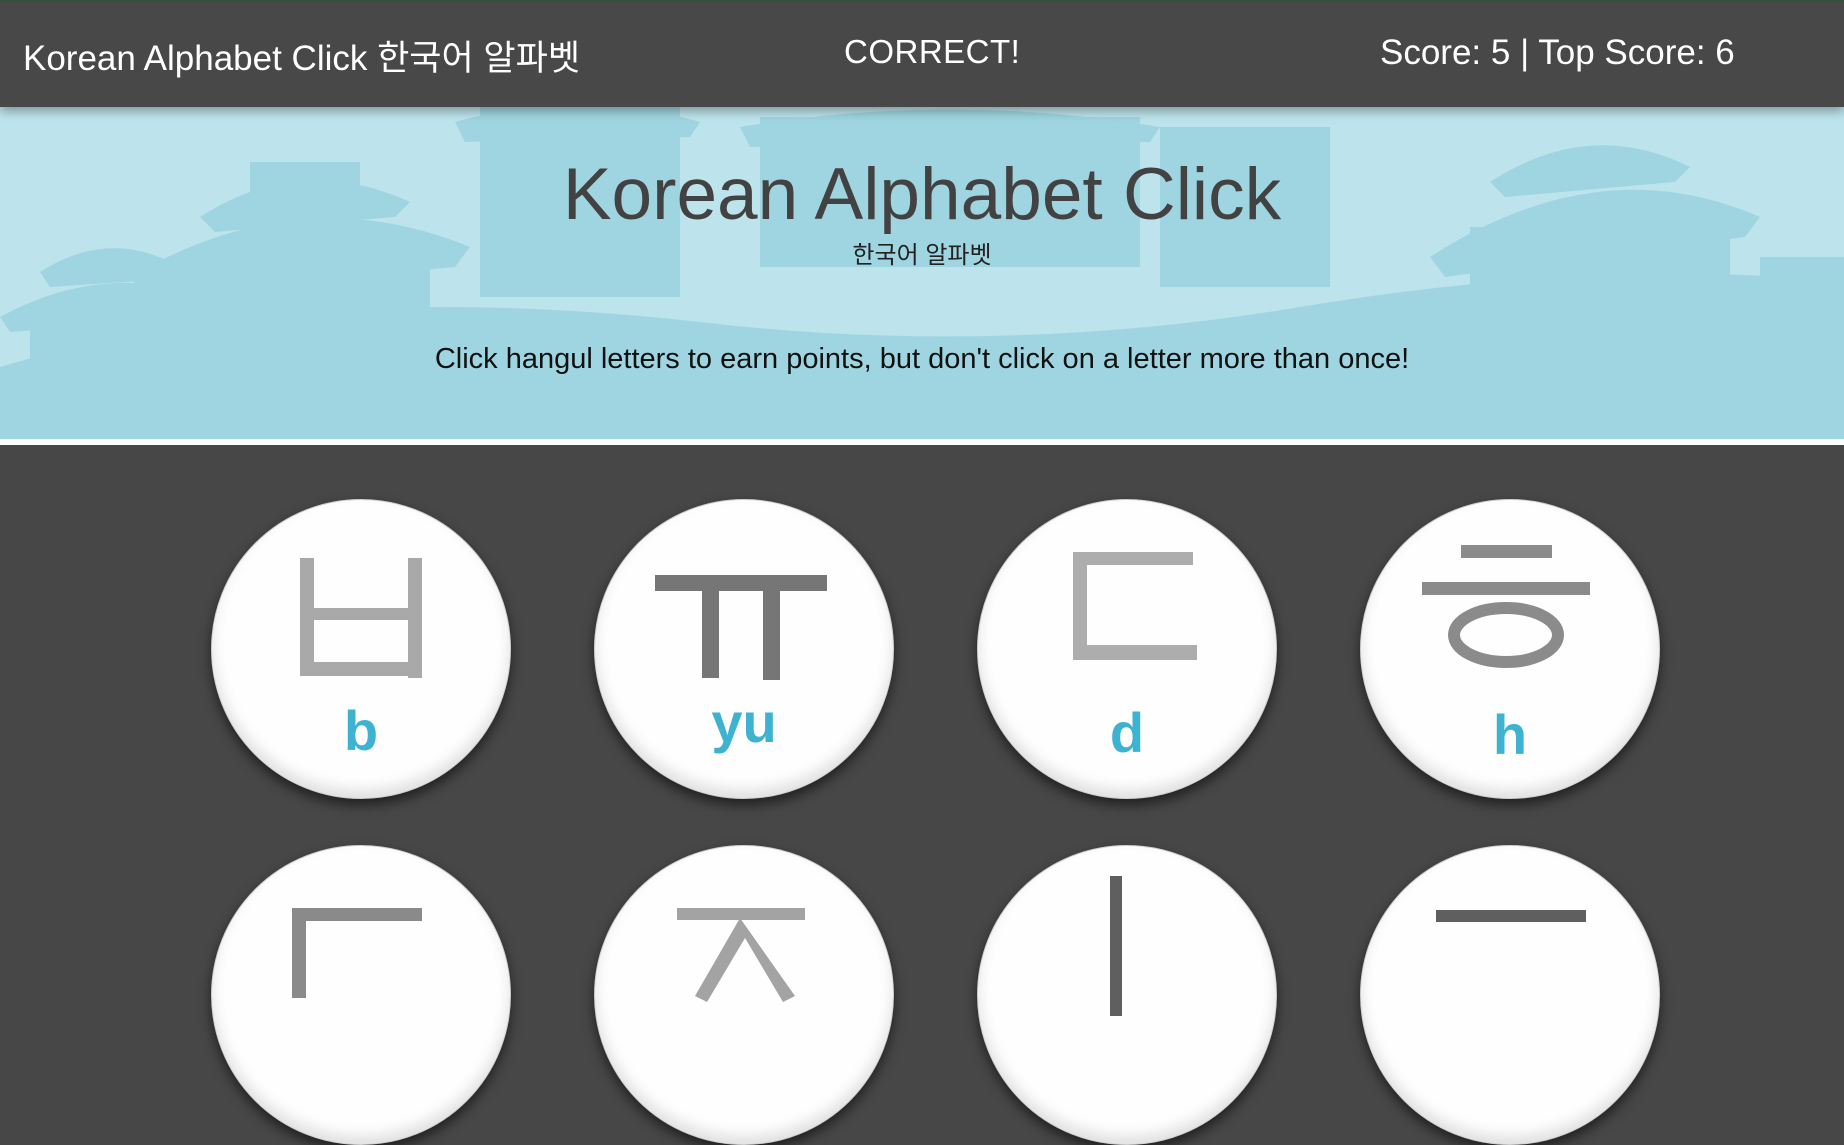 This screenshot has height=1145, width=1844. I want to click on page-title: Korean Alphabet Click, so click(922, 194).